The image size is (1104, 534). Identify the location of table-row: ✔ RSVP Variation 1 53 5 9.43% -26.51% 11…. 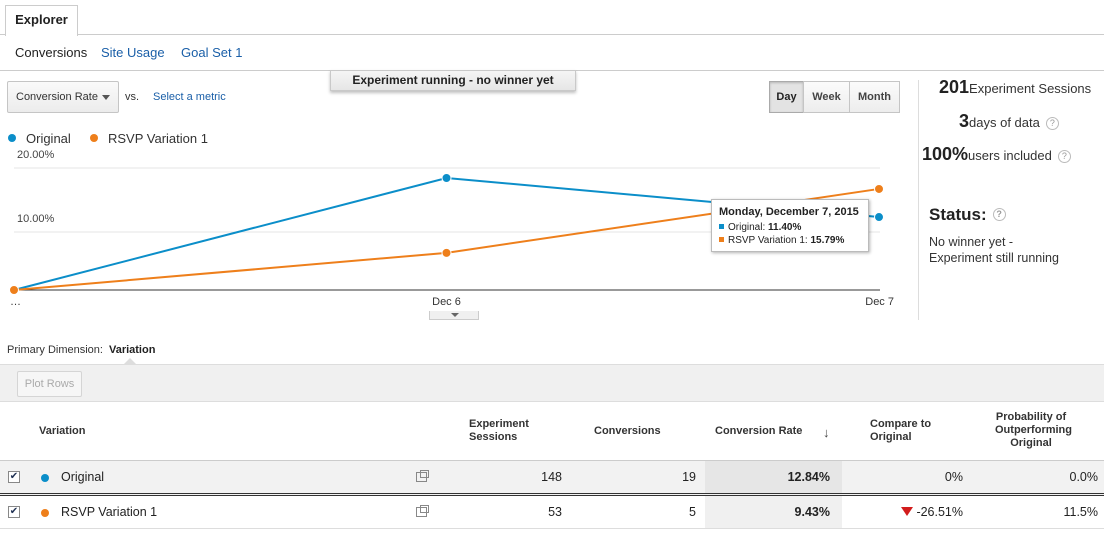
(552, 512).